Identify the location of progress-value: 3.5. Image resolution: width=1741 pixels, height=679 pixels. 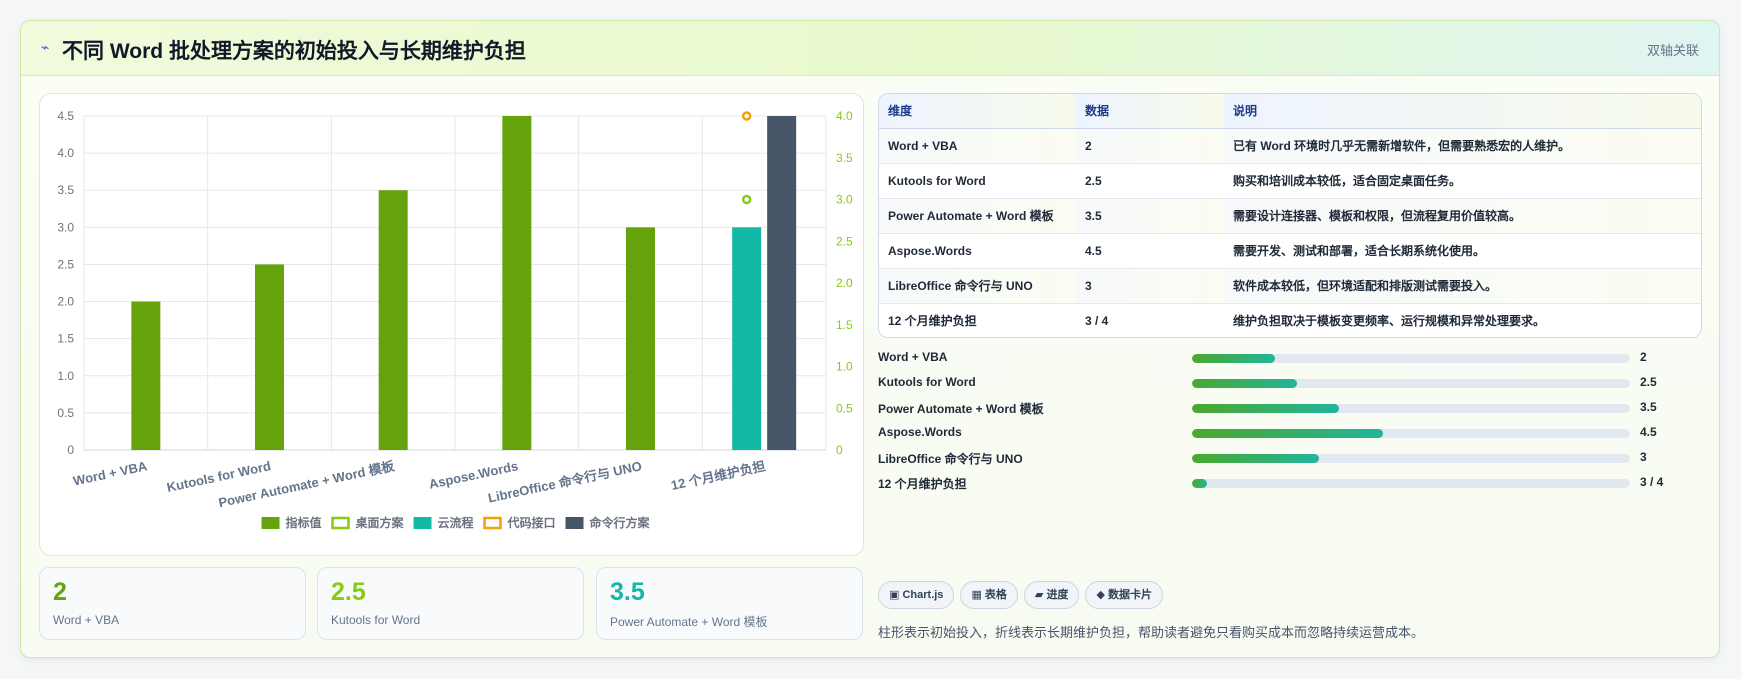
(1648, 407).